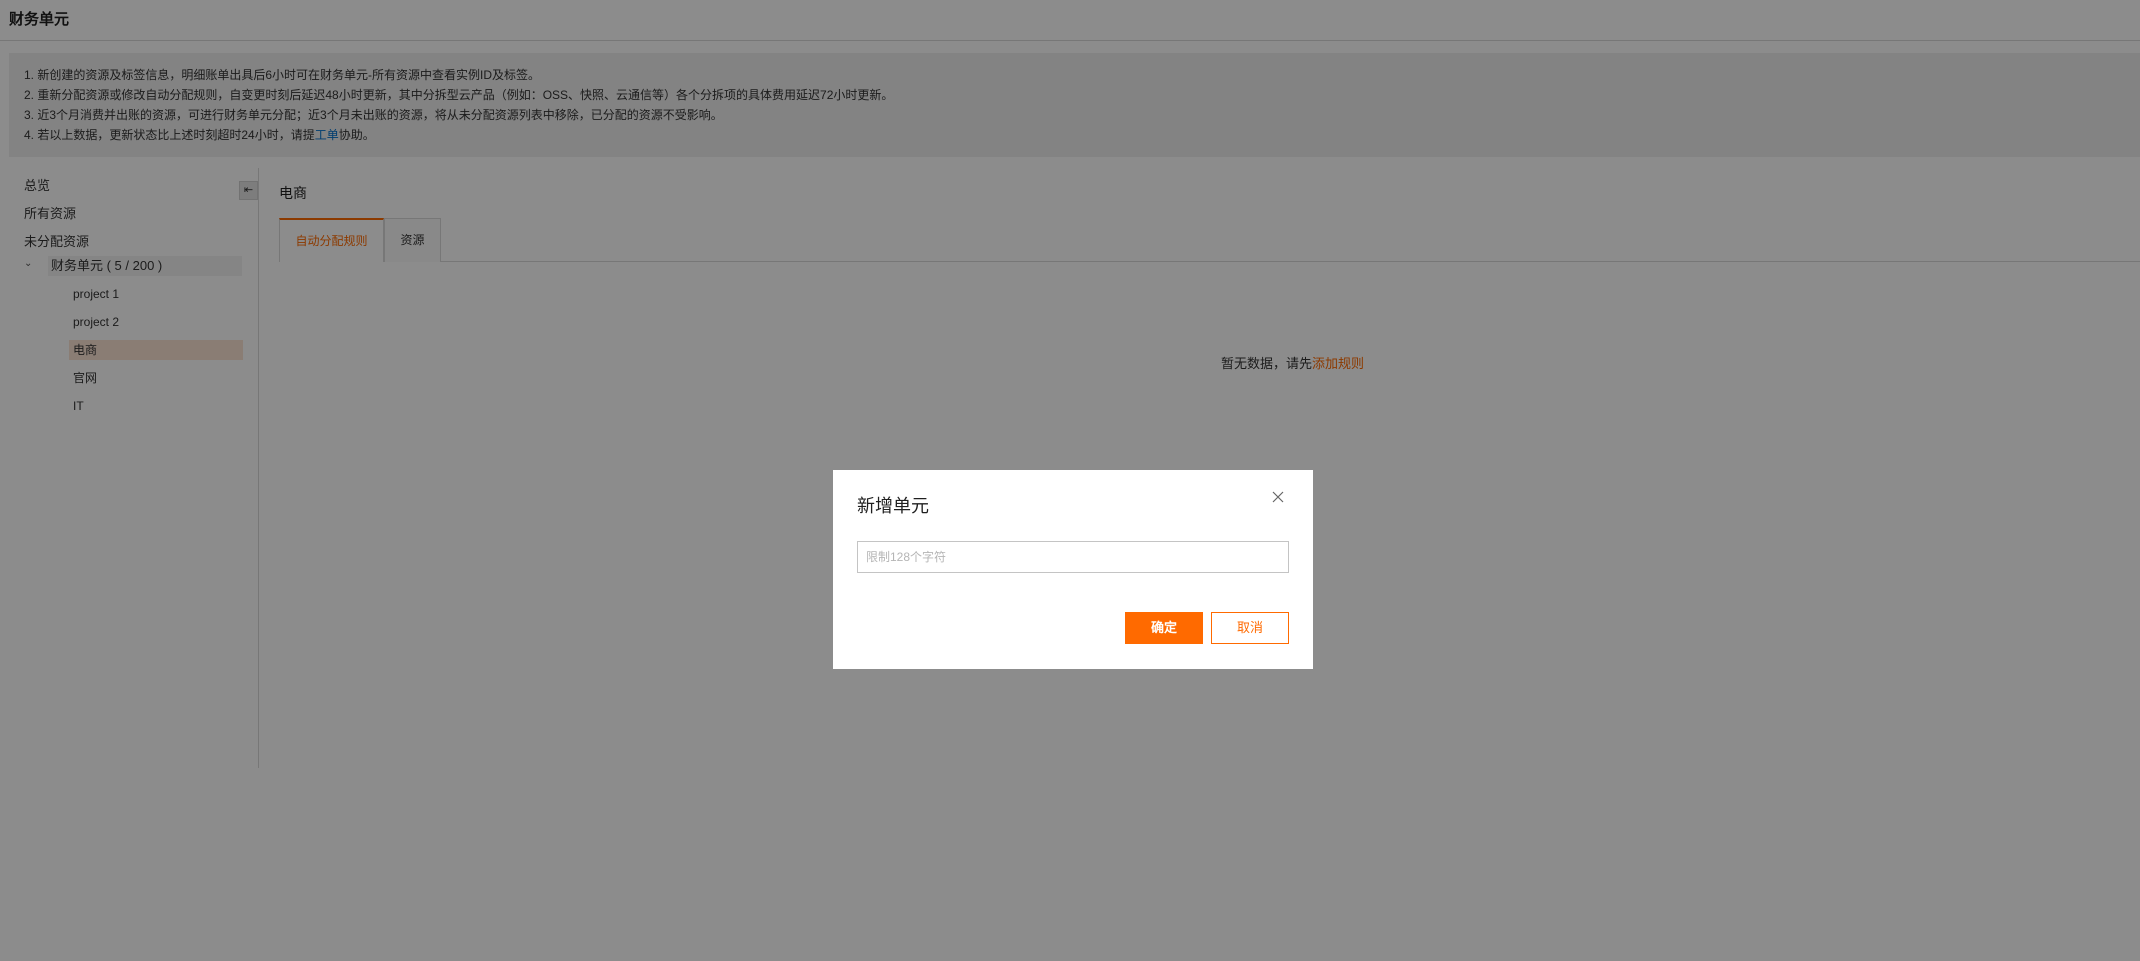 Image resolution: width=2140 pixels, height=961 pixels. I want to click on dialog-title: 新增单元, so click(893, 506).